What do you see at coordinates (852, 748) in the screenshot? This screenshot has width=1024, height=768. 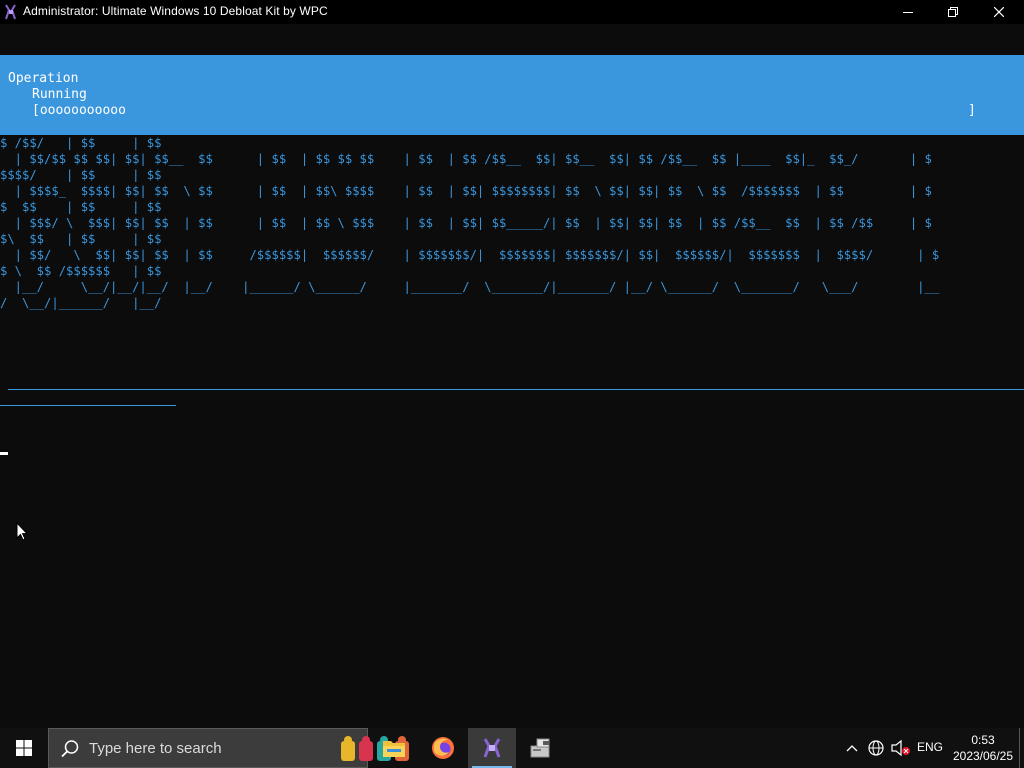 I see `chevron-up-icon` at bounding box center [852, 748].